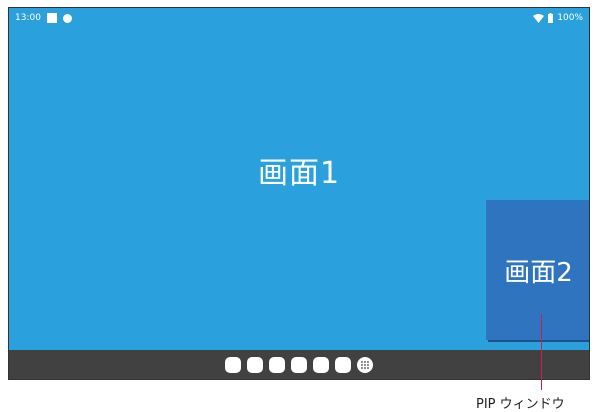 Image resolution: width=598 pixels, height=412 pixels. I want to click on pip-window: 画面2, so click(537, 270).